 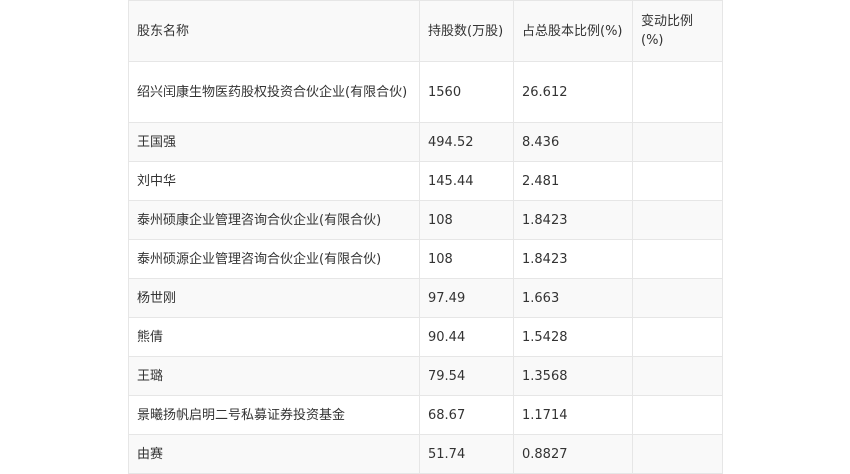 I want to click on table-header: 股东名称 持股数(万股) 占总股本比例(%) 变动比例(%), so click(x=425, y=31).